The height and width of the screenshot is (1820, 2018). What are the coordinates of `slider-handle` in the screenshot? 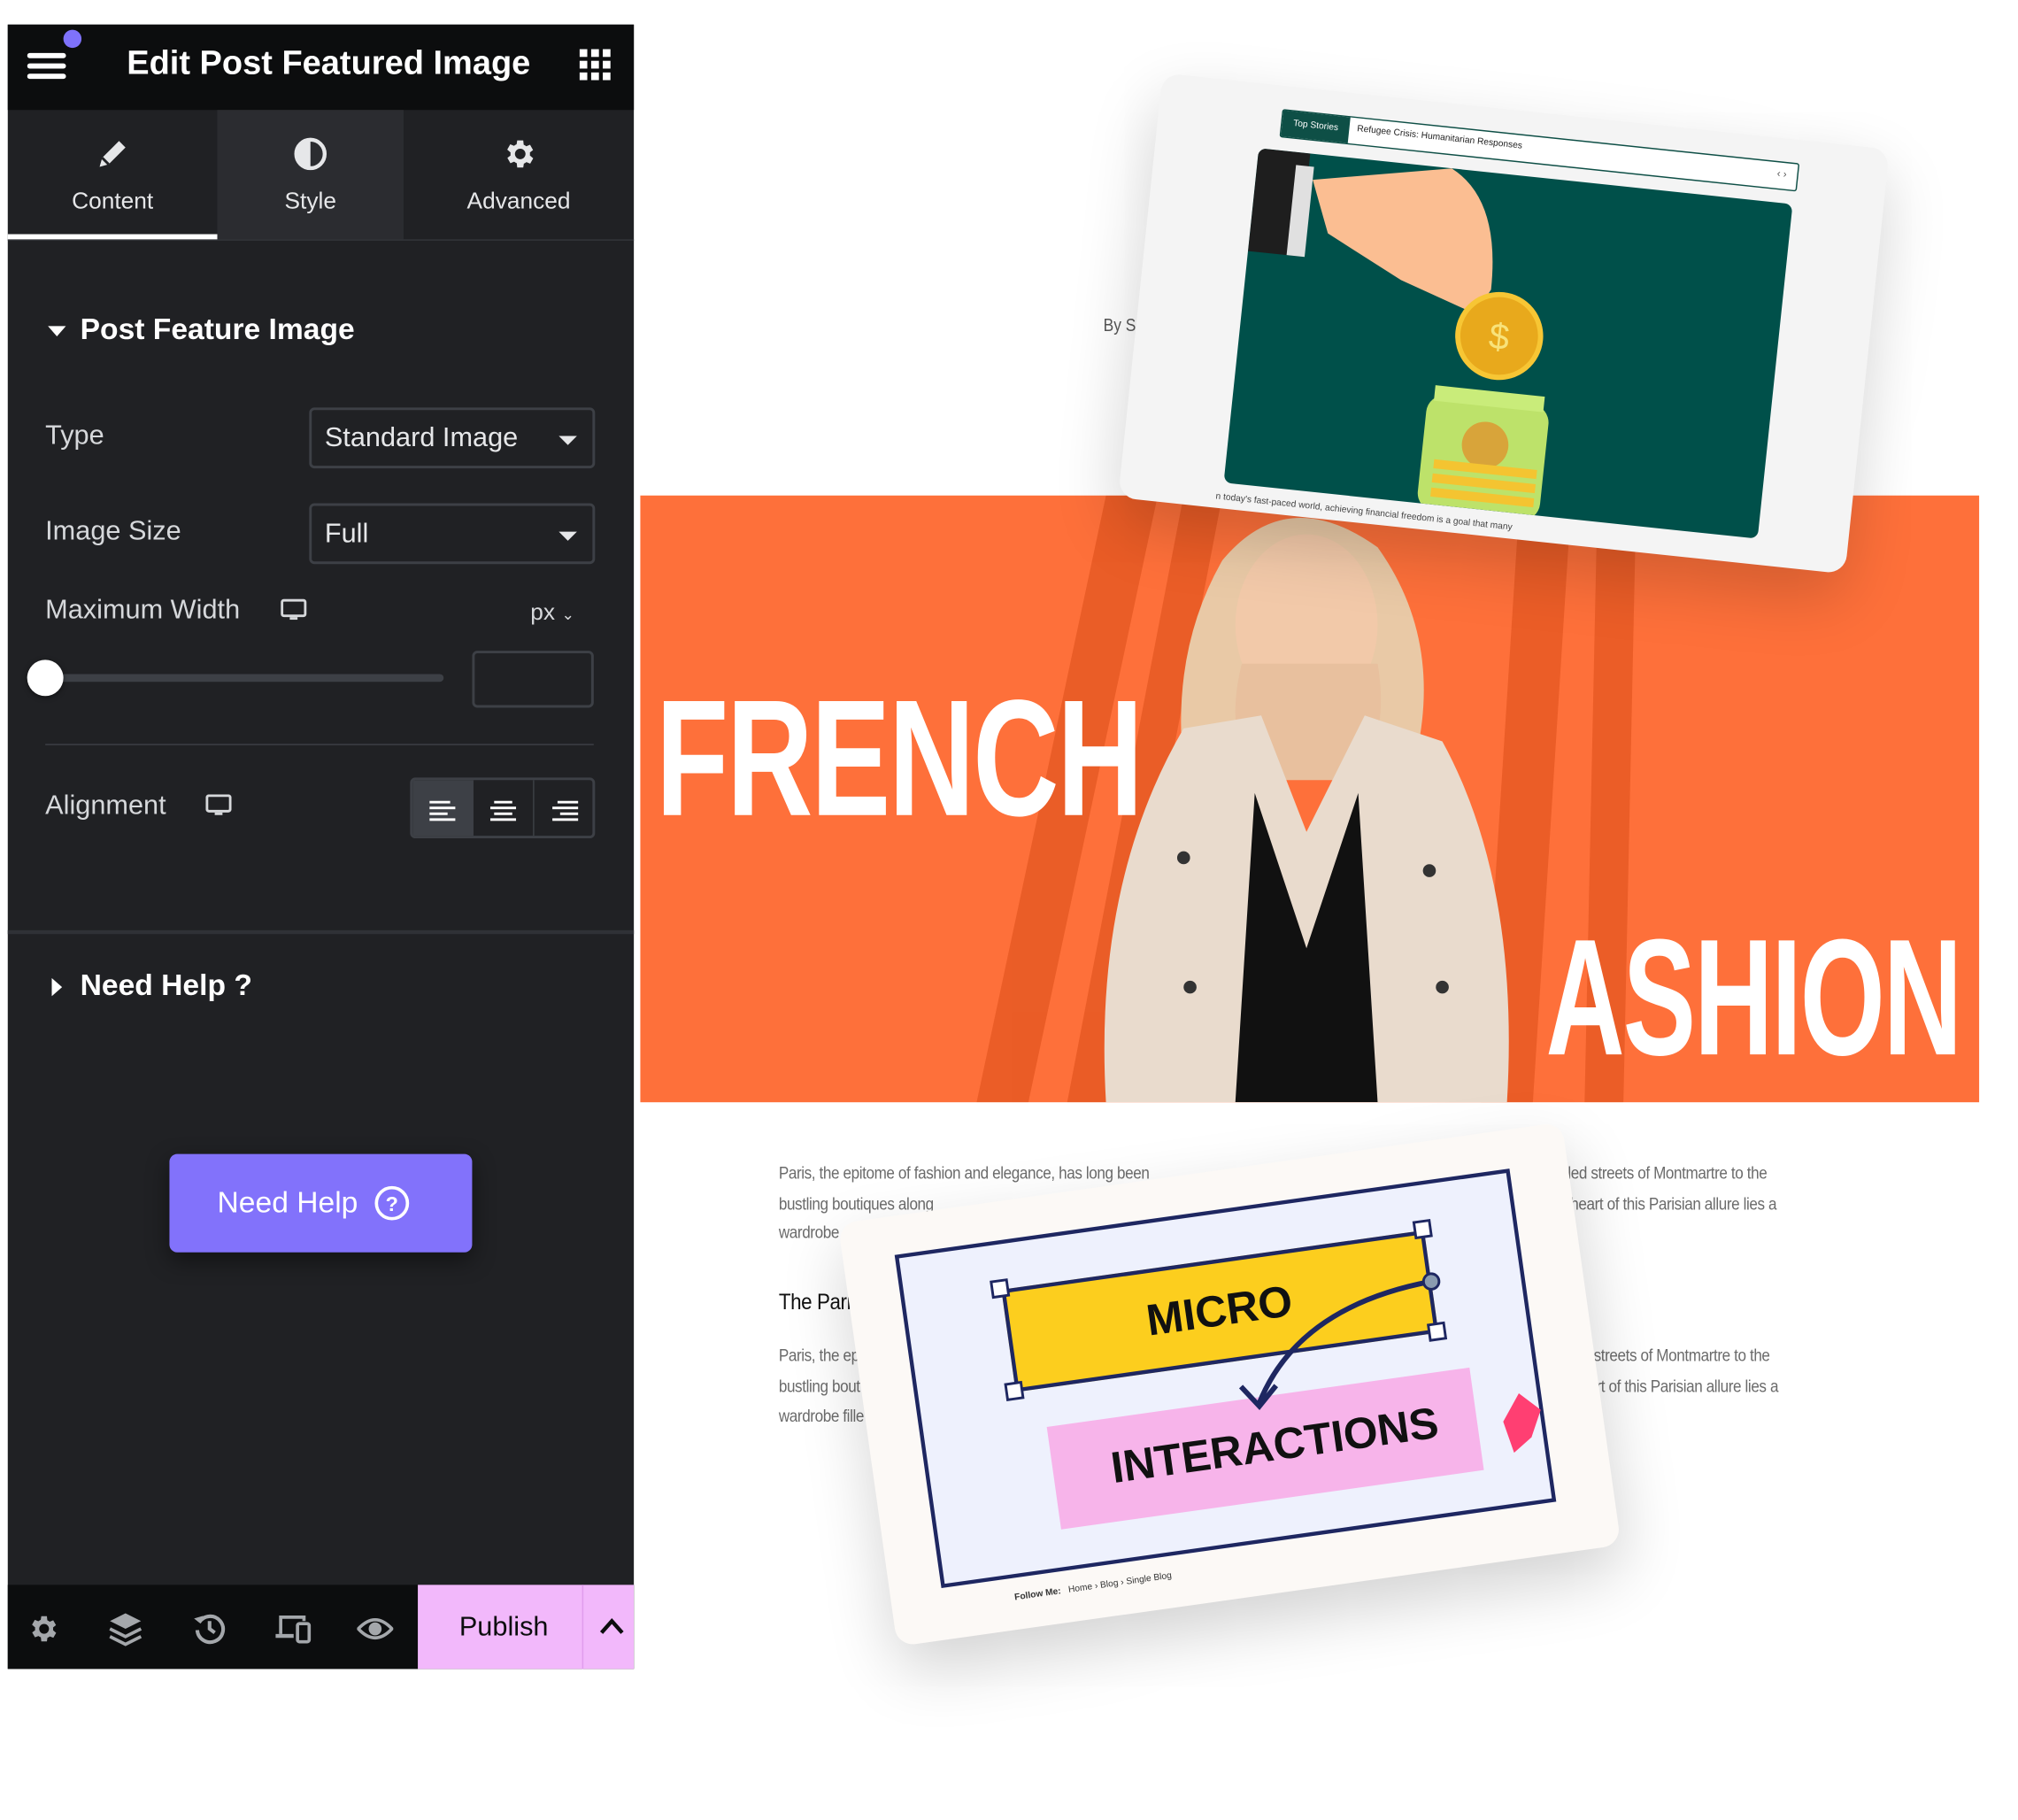 It's located at (45, 678).